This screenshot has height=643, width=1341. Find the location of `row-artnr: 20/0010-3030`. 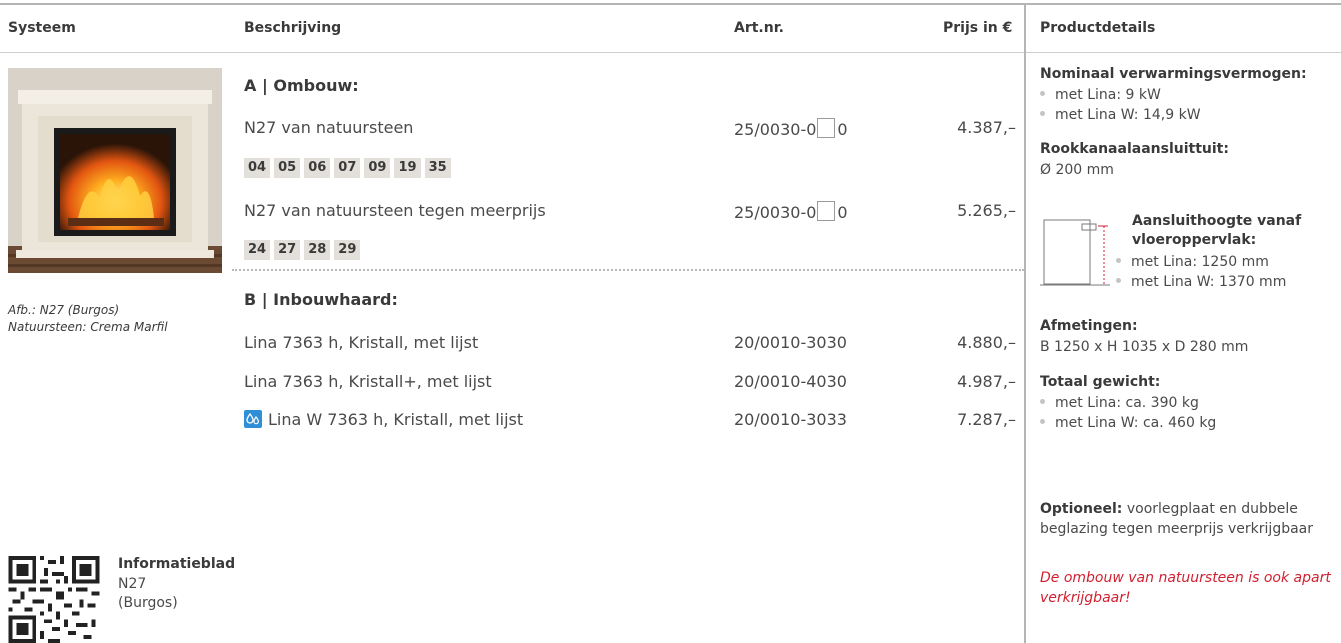

row-artnr: 20/0010-3030 is located at coordinates (790, 342).